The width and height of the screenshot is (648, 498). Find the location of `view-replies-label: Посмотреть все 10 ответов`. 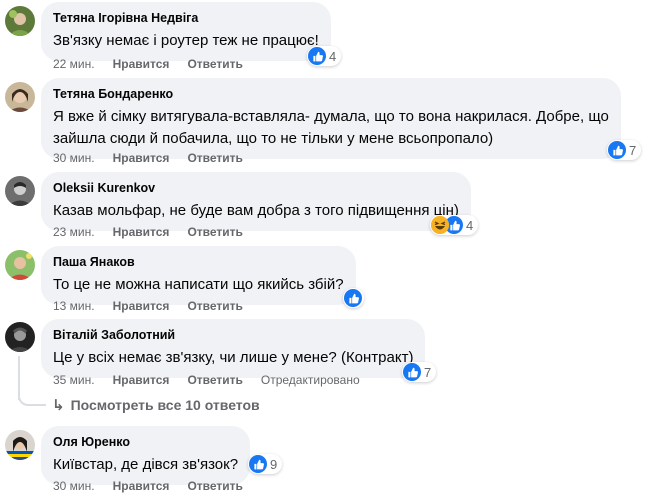

view-replies-label: Посмотреть все 10 ответов is located at coordinates (165, 405).